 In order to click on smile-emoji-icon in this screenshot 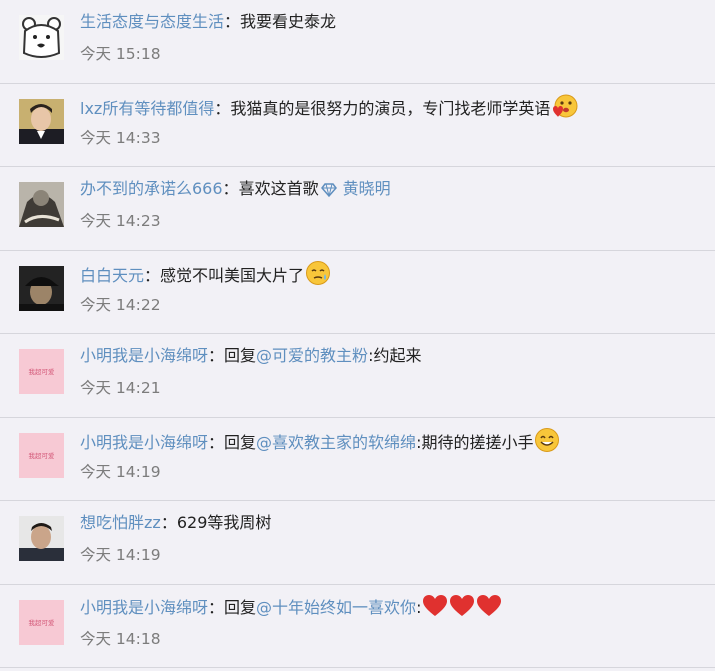, I will do `click(547, 444)`.